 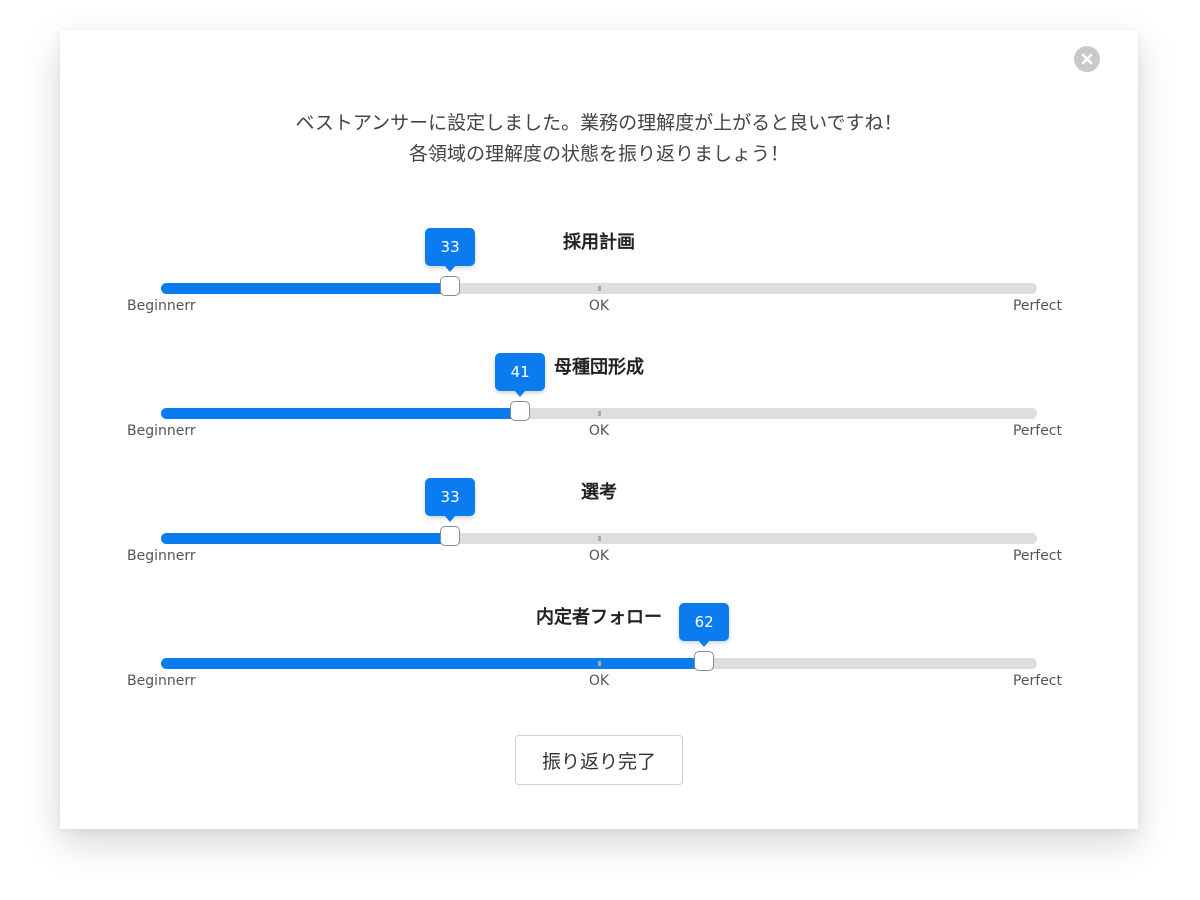 I want to click on slider-value-bubble: 62, so click(x=704, y=625).